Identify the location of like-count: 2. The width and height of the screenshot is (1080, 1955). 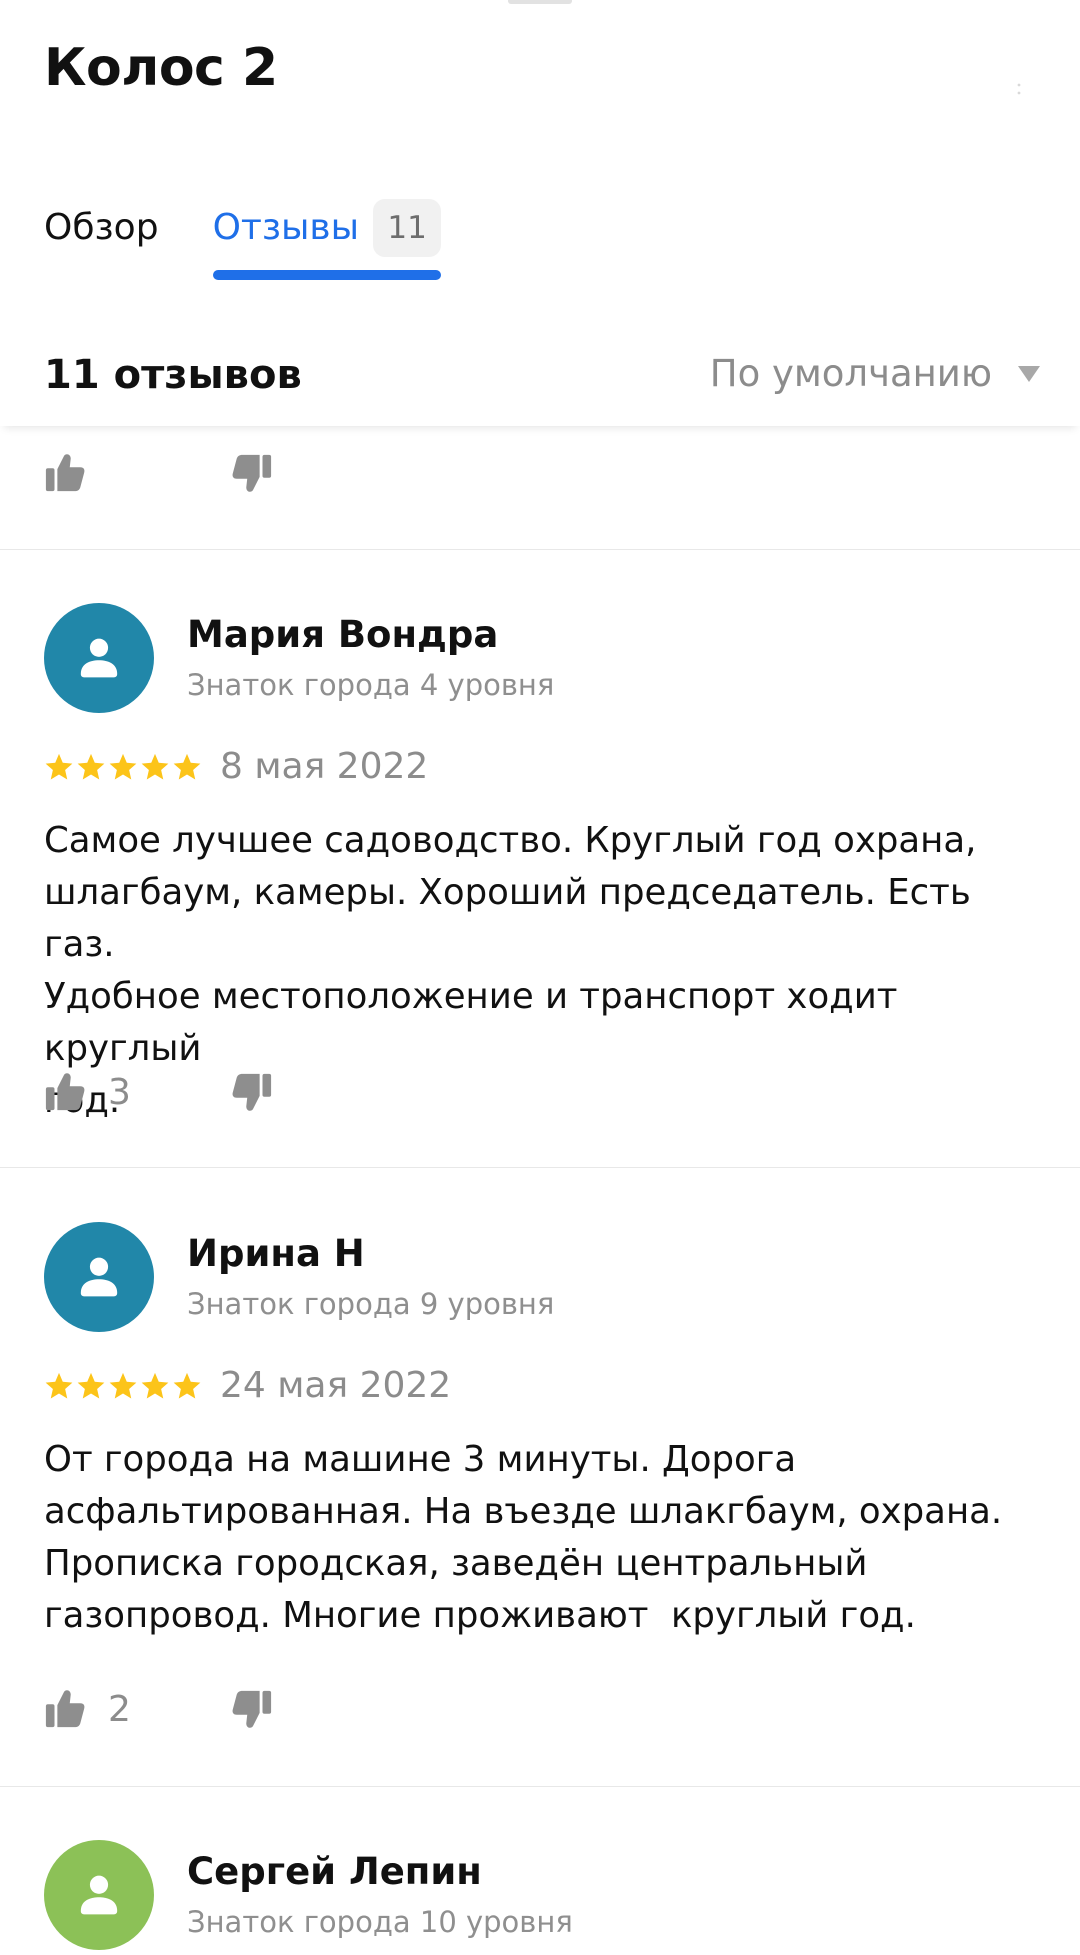
(119, 1709).